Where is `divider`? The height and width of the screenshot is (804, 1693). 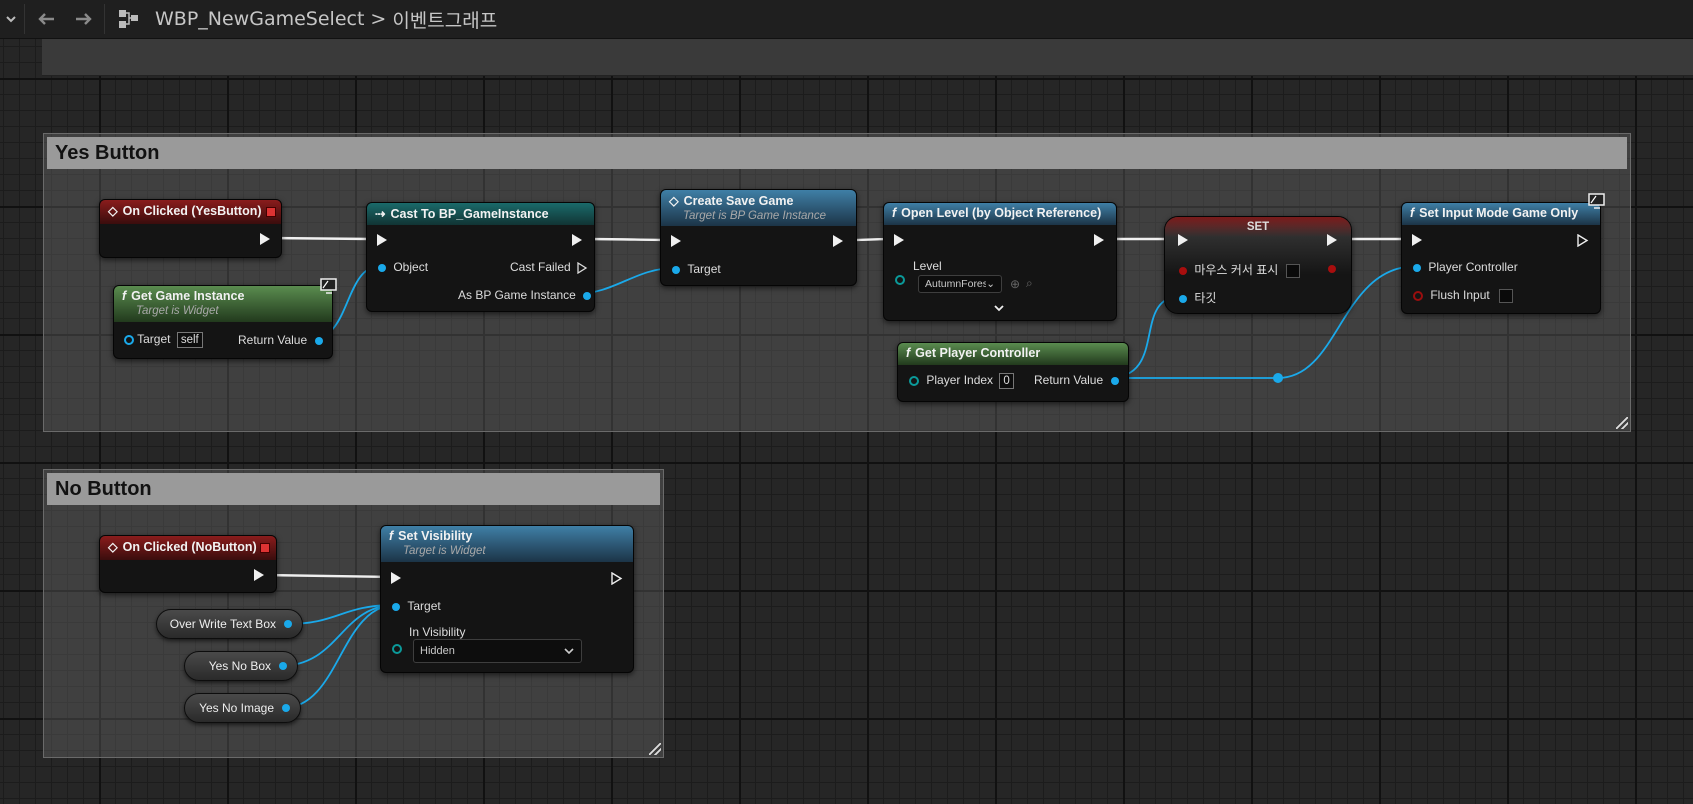
divider is located at coordinates (104, 19).